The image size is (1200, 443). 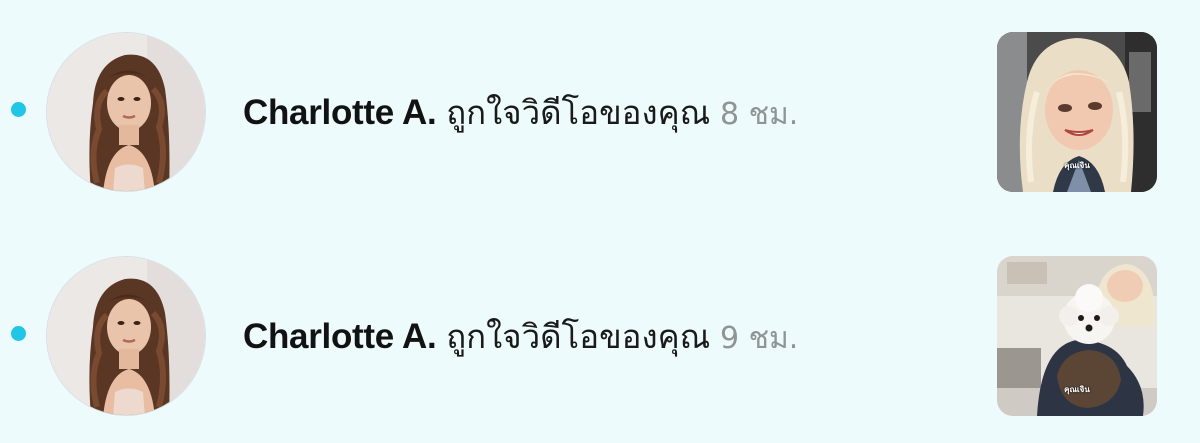 I want to click on notification-text: Charlotte A. ถูกใจวิดีโอของคุณ 9 ชม., so click(x=520, y=337).